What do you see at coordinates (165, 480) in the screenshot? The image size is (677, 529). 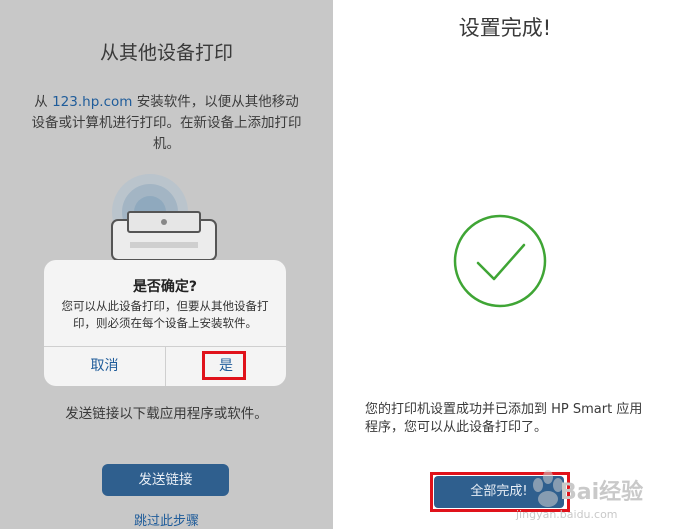 I see `send-link-button: 发送链接` at bounding box center [165, 480].